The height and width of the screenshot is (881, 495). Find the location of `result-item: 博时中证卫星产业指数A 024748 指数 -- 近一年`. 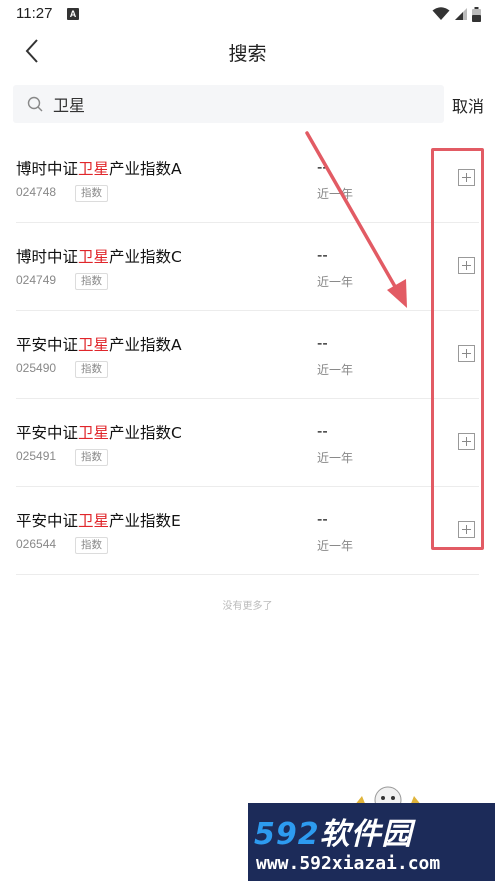

result-item: 博时中证卫星产业指数A 024748 指数 -- 近一年 is located at coordinates (247, 179).